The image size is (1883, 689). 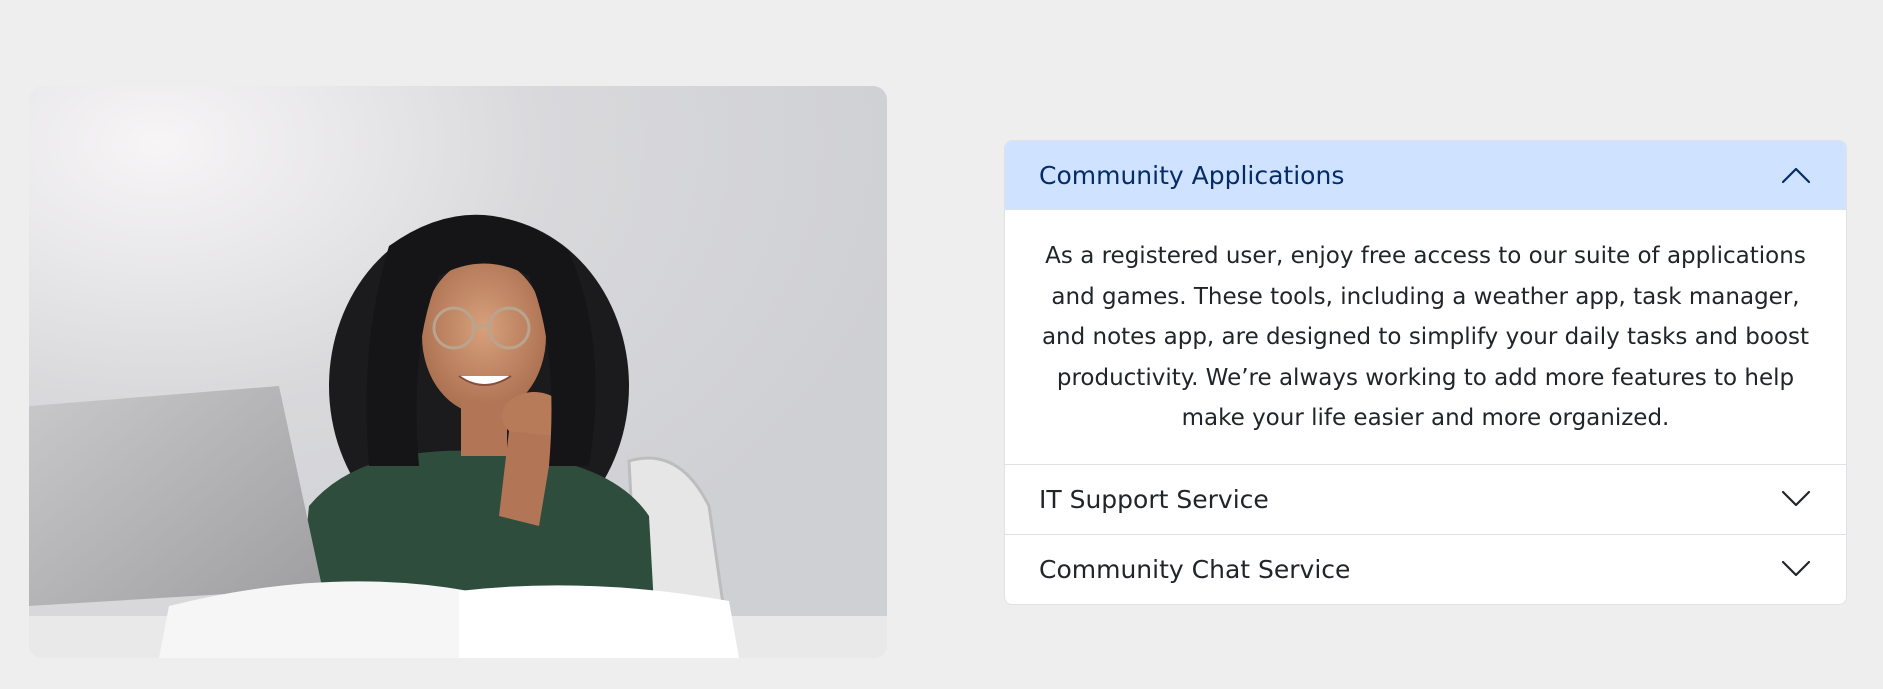 What do you see at coordinates (1425, 175) in the screenshot?
I see `accordion-header-community-applications: Community Applications` at bounding box center [1425, 175].